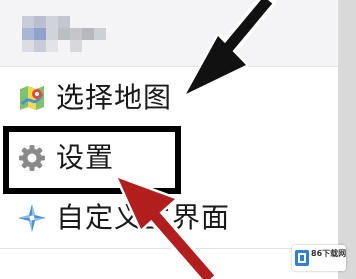 The height and width of the screenshot is (279, 356). Describe the element at coordinates (143, 217) in the screenshot. I see `menu-item-label: 自定义主界面` at that location.